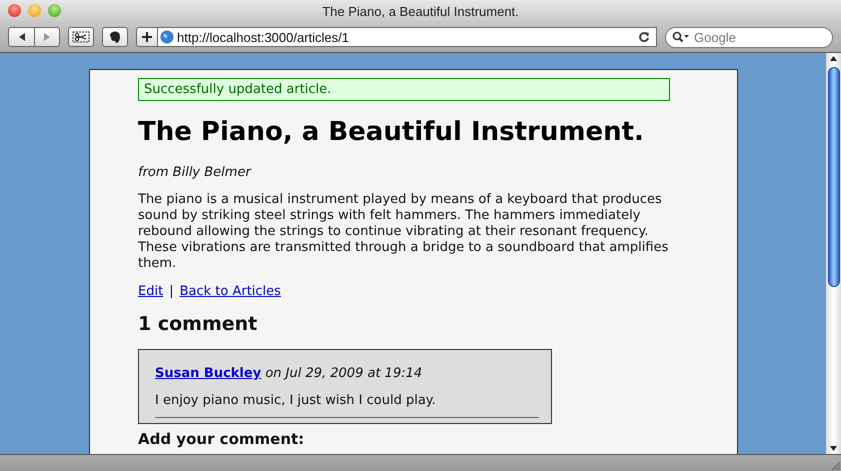 This screenshot has width=841, height=471. I want to click on add-bookmark-button, so click(147, 37).